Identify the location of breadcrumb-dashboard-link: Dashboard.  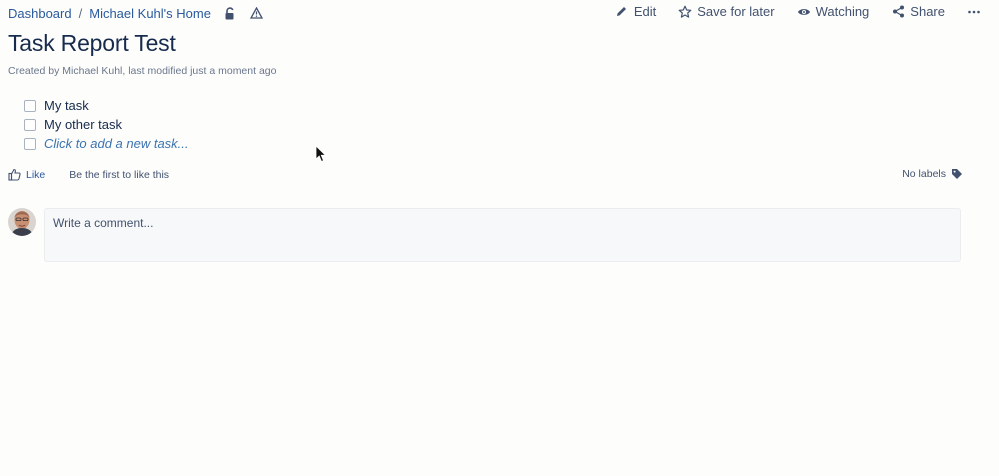
(40, 13).